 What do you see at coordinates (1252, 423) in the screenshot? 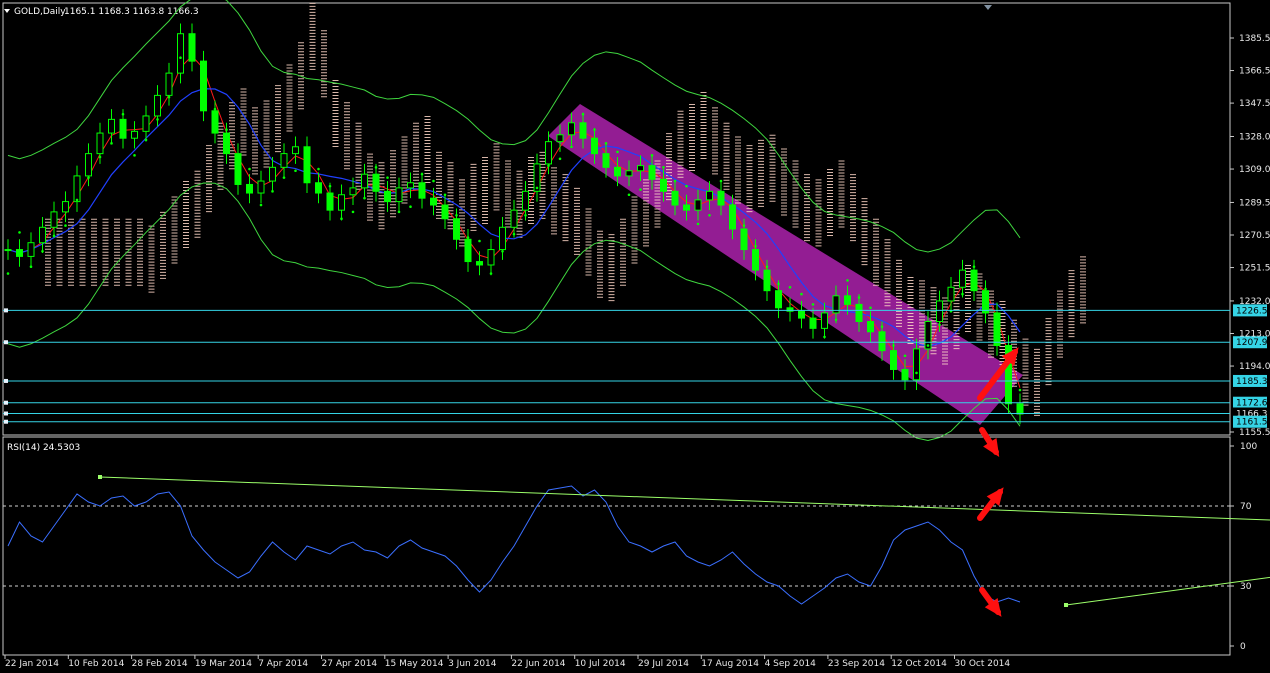
I see `price-tag-label: 1161.5` at bounding box center [1252, 423].